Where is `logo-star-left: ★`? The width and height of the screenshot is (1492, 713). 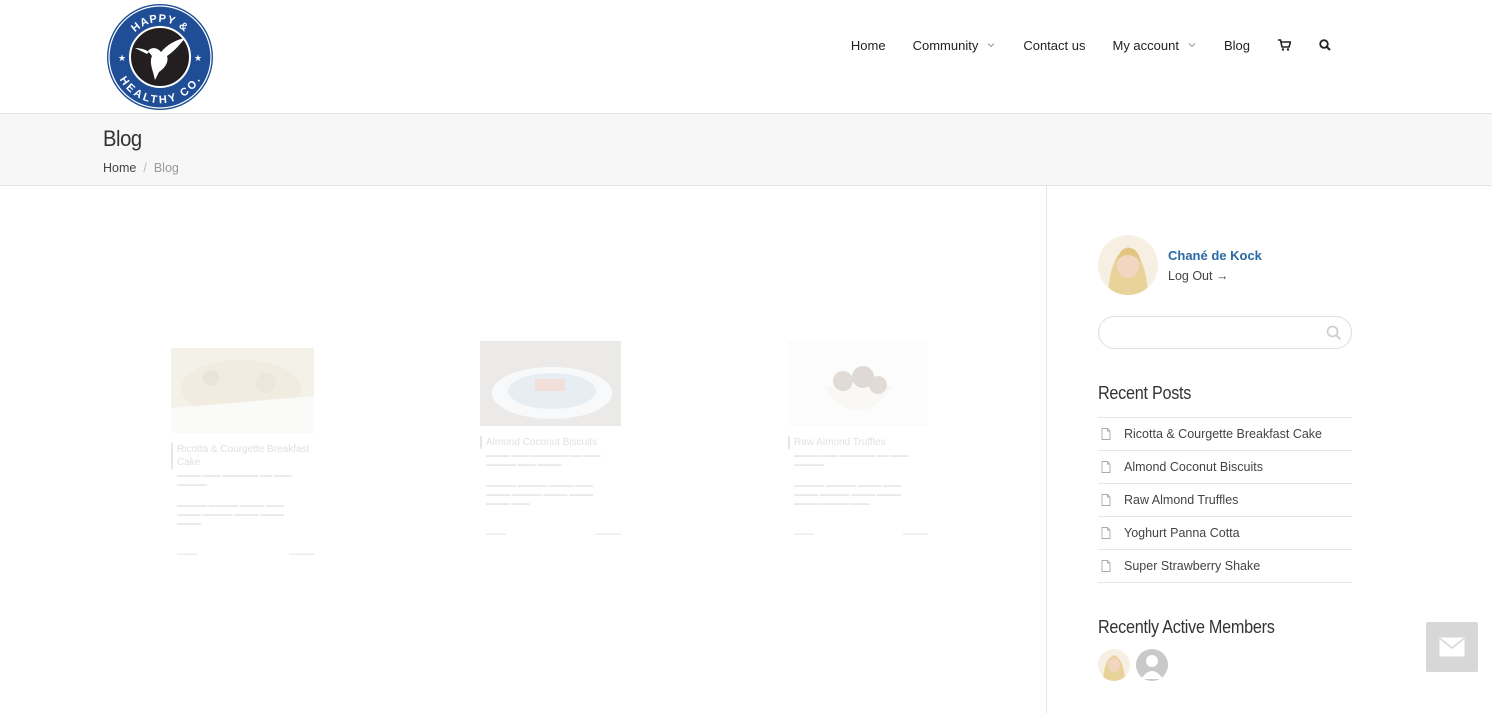 logo-star-left: ★ is located at coordinates (122, 59).